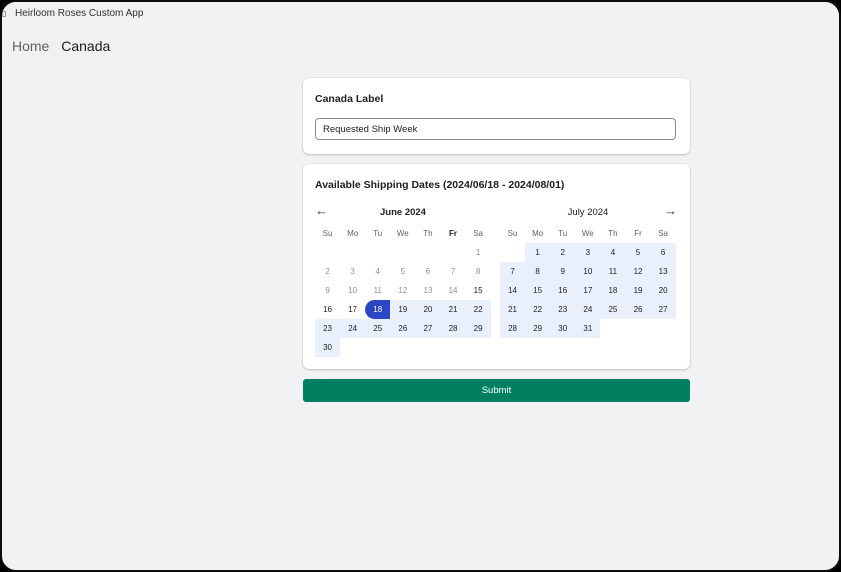 The width and height of the screenshot is (841, 572). What do you see at coordinates (588, 328) in the screenshot?
I see `day-cell: 31` at bounding box center [588, 328].